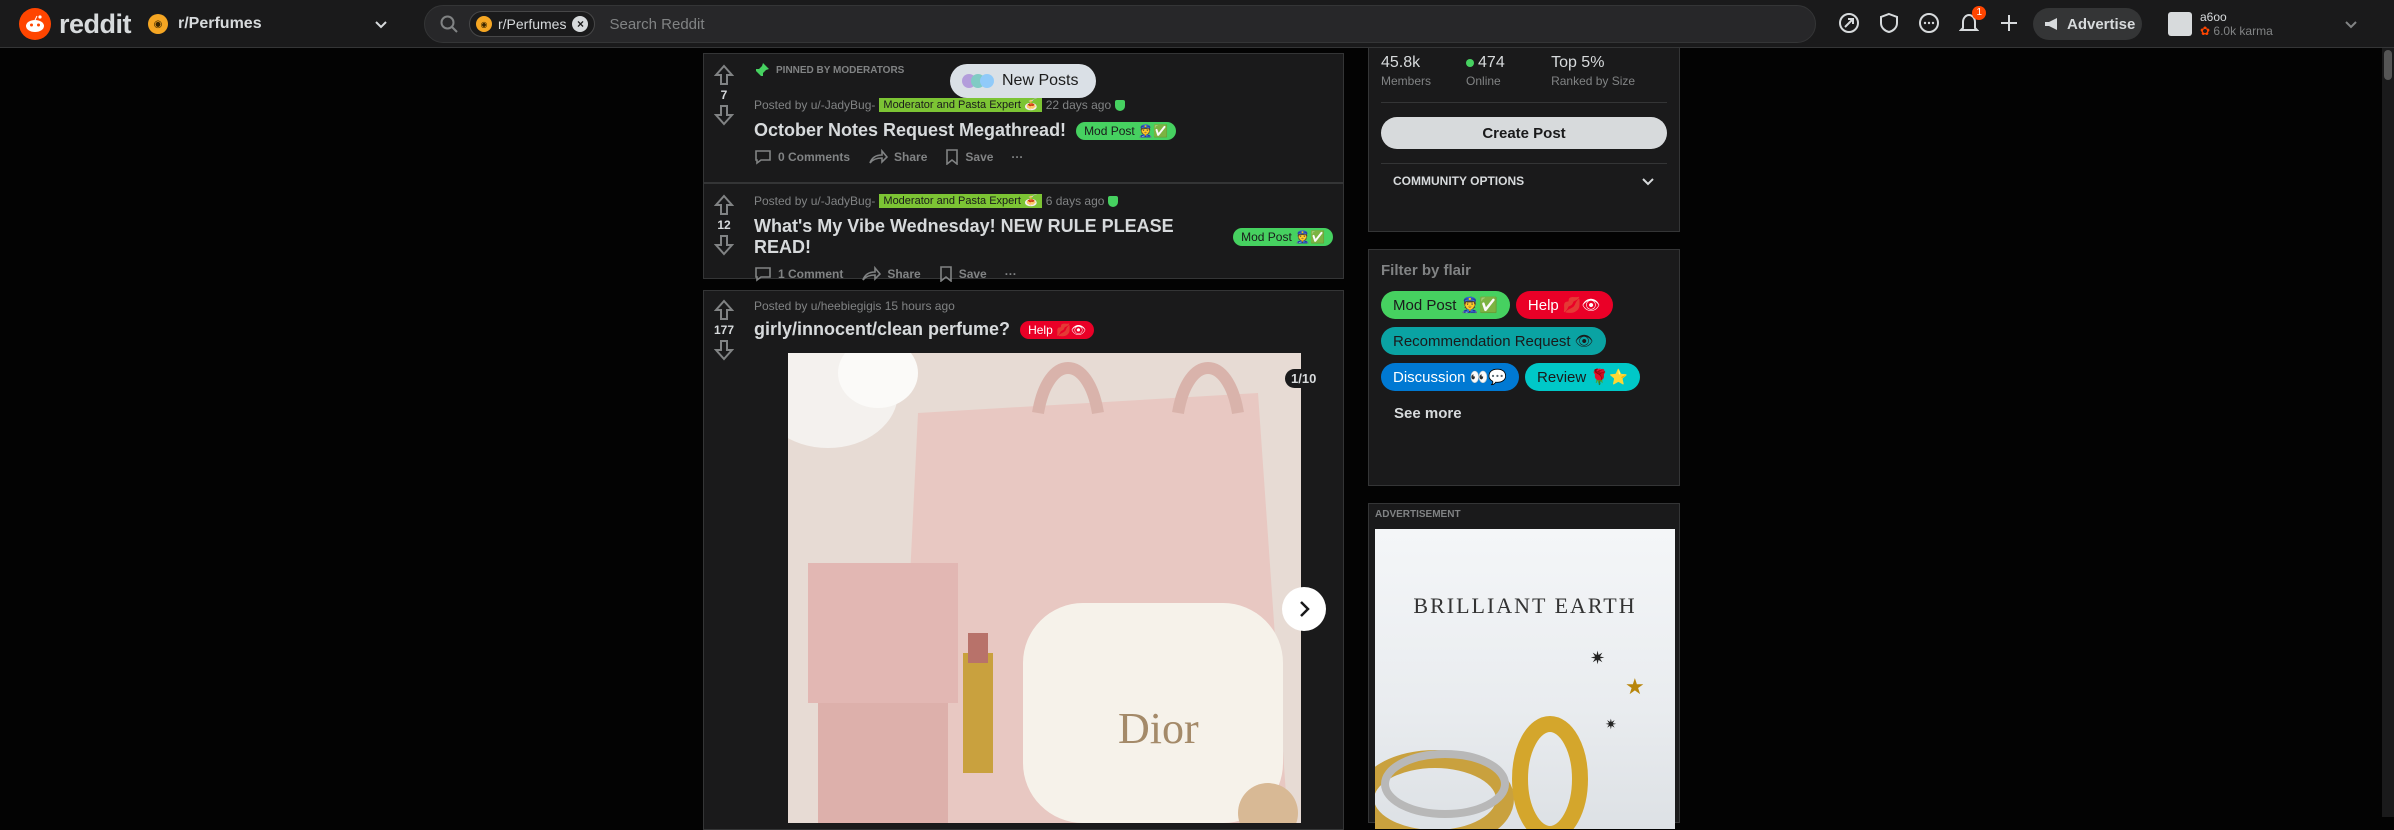  What do you see at coordinates (580, 24) in the screenshot?
I see `clear-chip-icon: ×` at bounding box center [580, 24].